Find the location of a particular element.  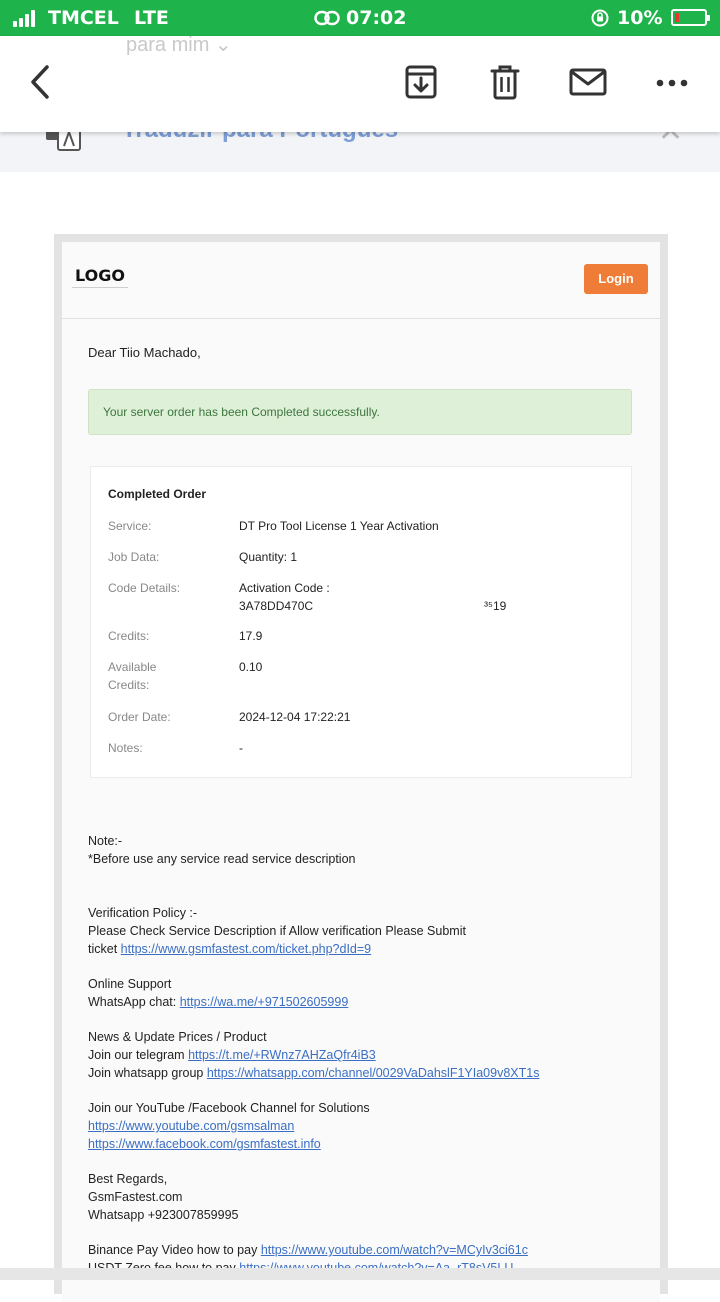

row-label: Notes: is located at coordinates (125, 748).